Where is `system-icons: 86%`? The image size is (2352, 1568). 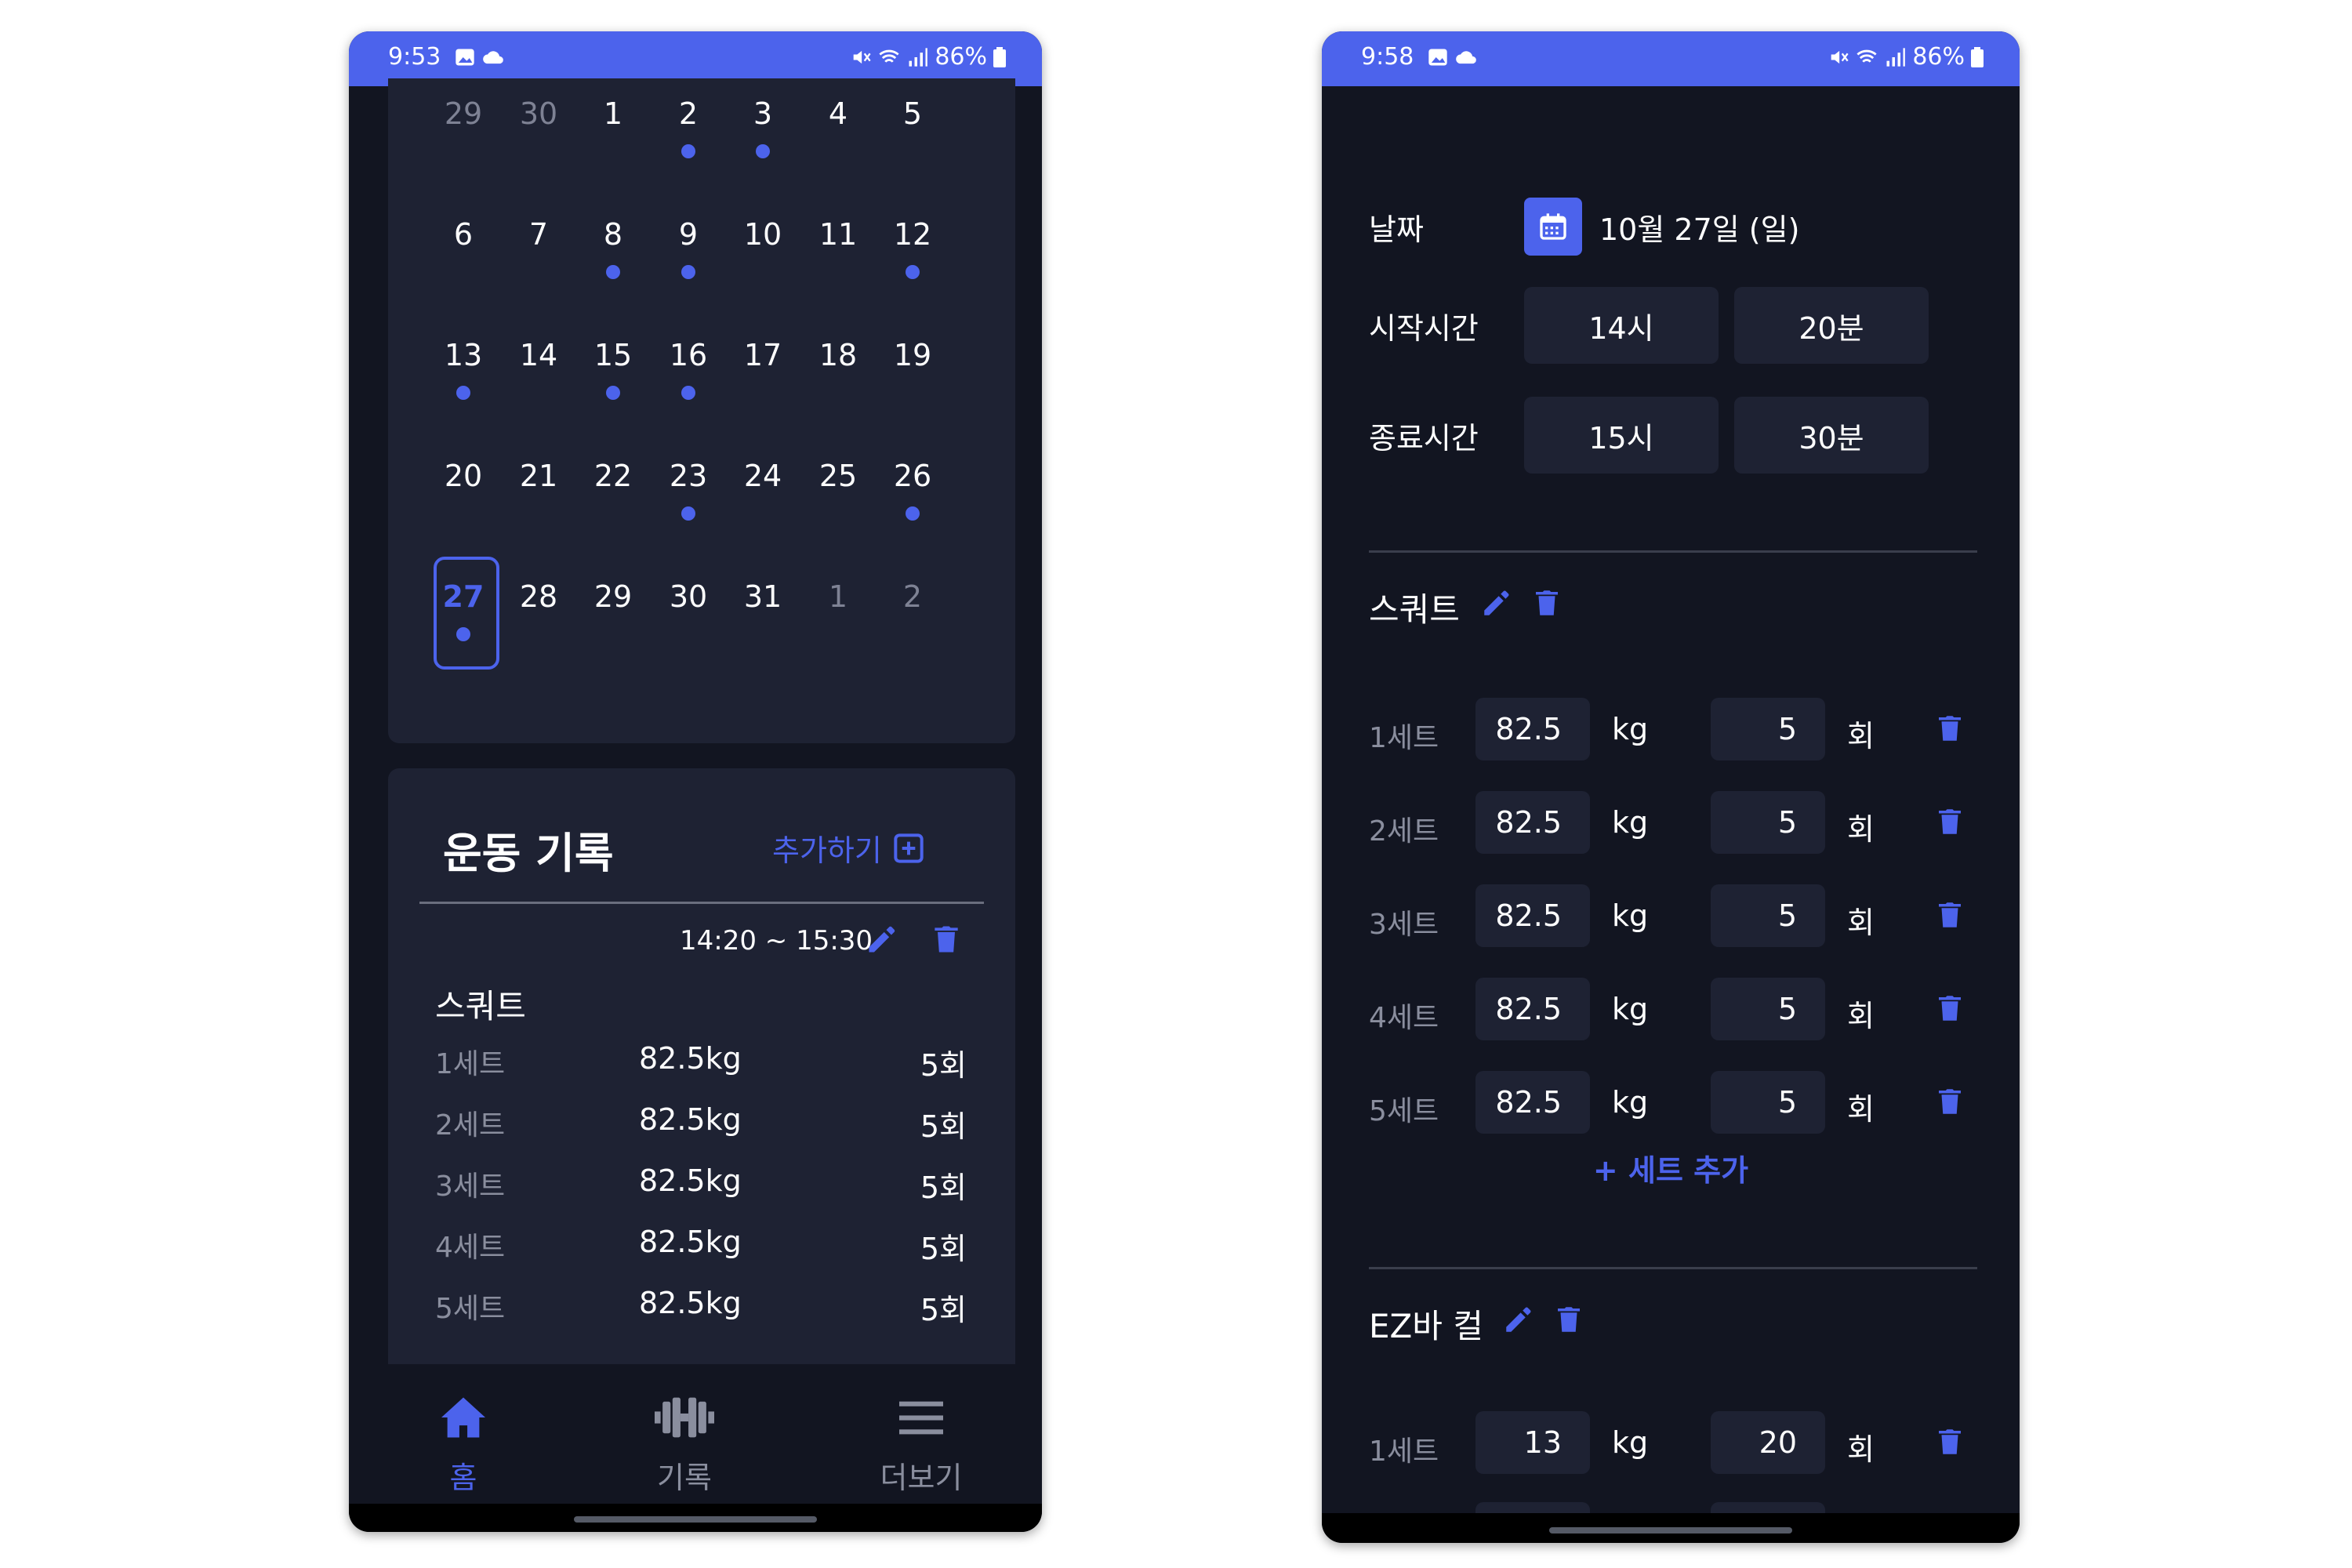 system-icons: 86% is located at coordinates (928, 57).